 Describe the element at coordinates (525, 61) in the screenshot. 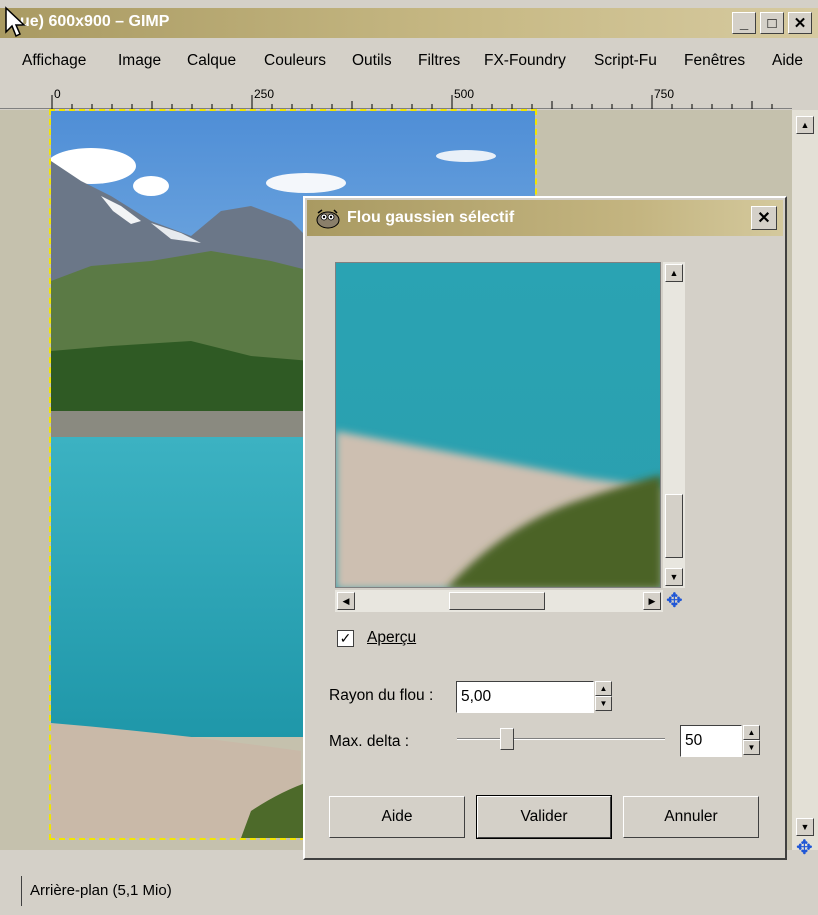

I see `menu-fx-foundry: FX-Foundry` at that location.